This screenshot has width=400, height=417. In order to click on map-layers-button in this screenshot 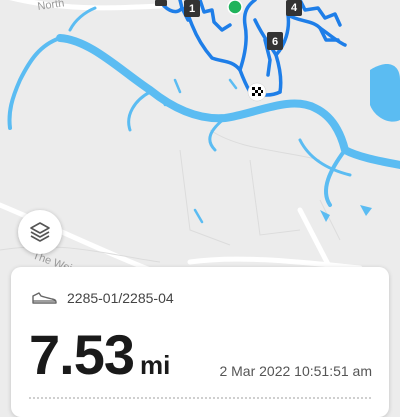, I will do `click(40, 232)`.